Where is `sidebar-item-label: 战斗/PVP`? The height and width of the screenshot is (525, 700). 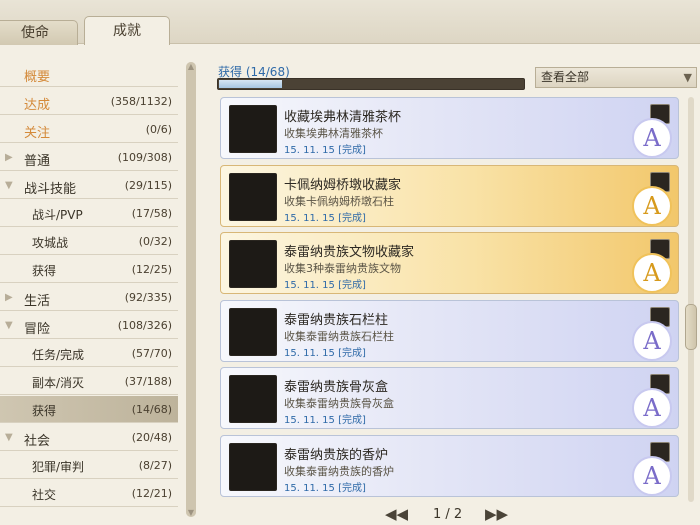 sidebar-item-label: 战斗/PVP is located at coordinates (57, 215).